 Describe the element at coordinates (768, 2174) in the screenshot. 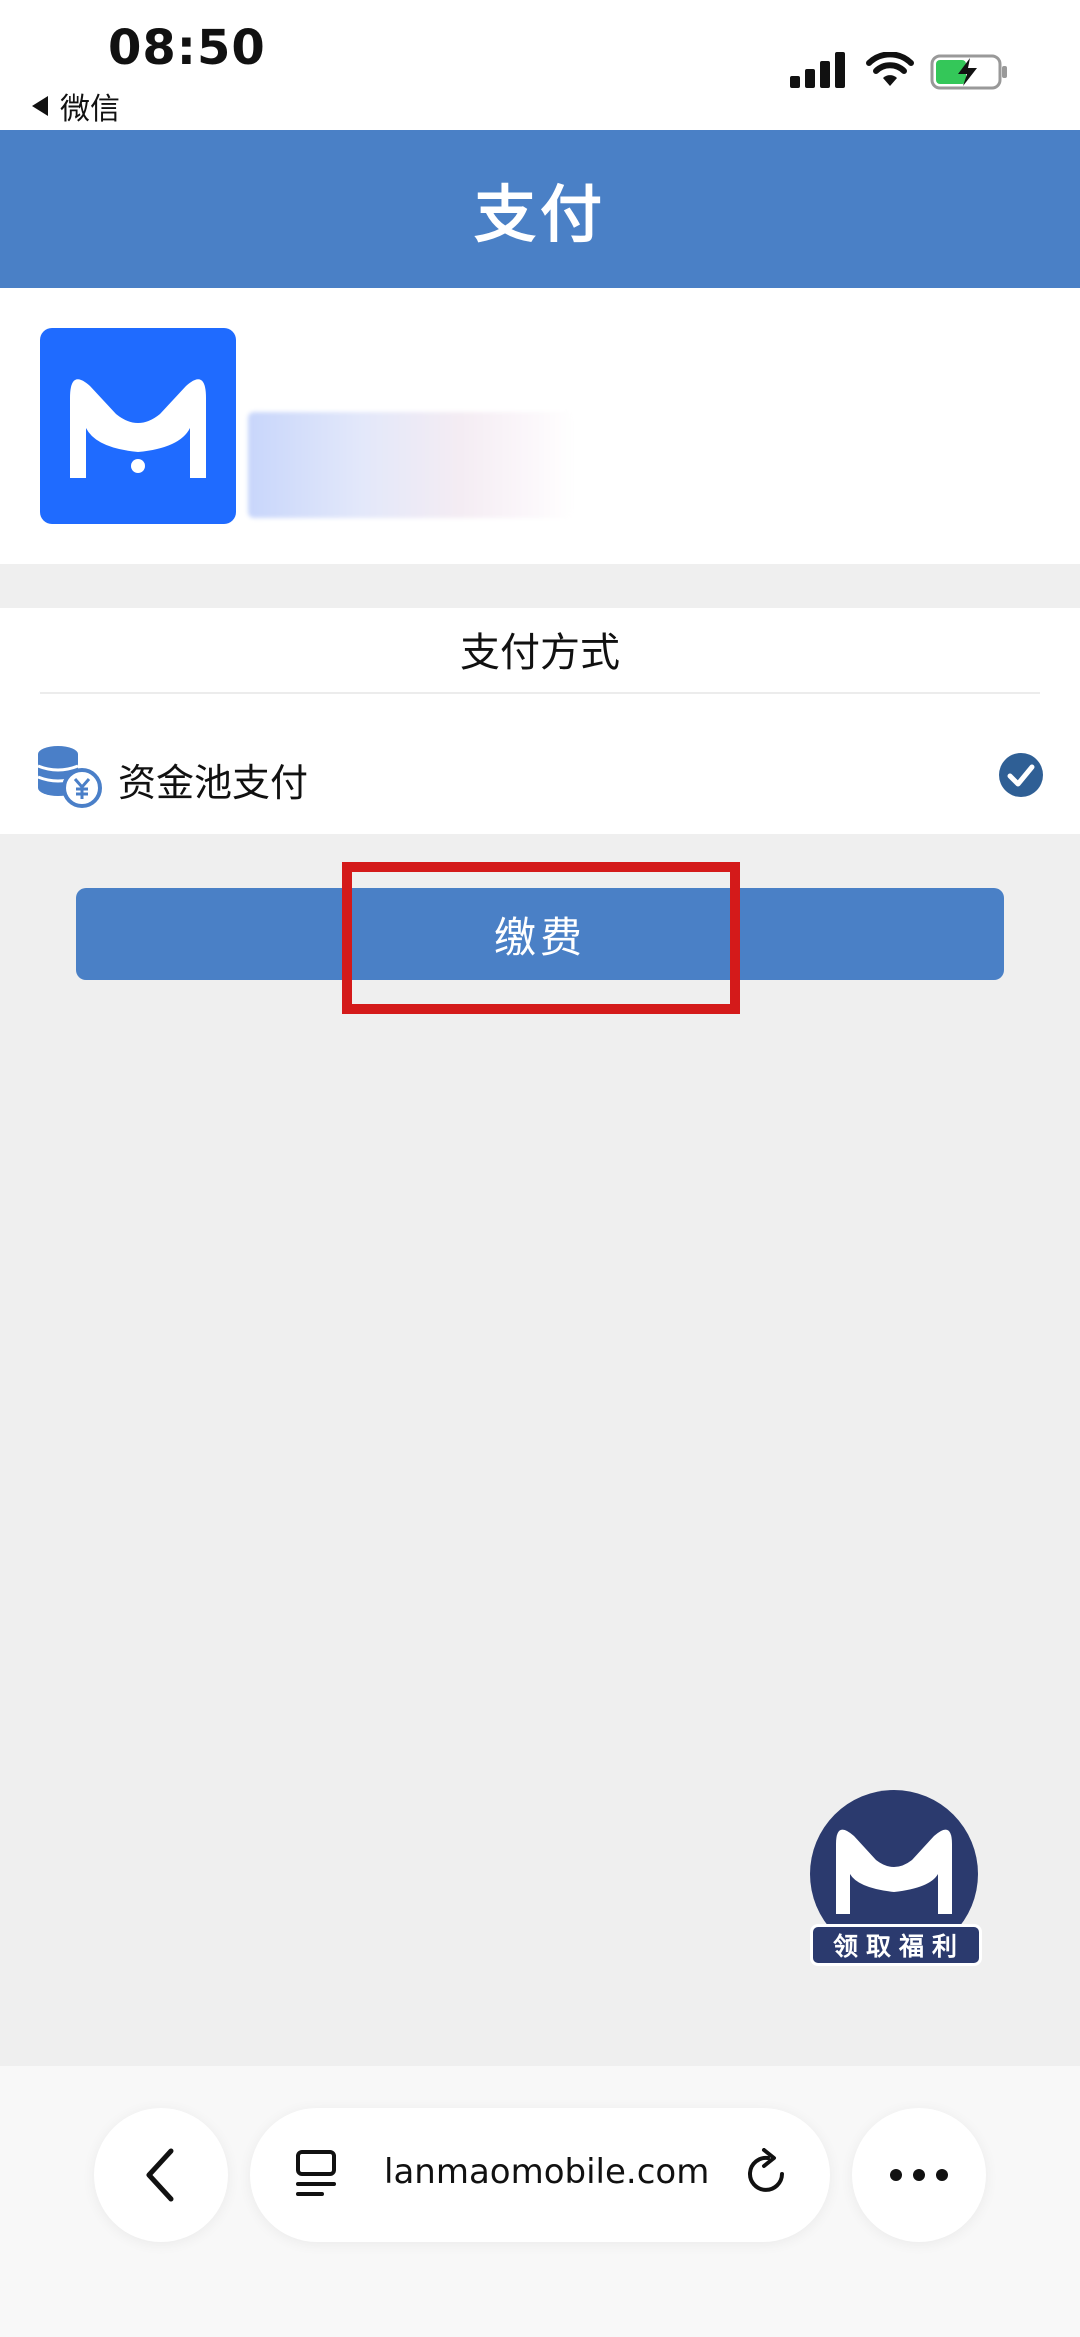

I see `reload-icon` at that location.